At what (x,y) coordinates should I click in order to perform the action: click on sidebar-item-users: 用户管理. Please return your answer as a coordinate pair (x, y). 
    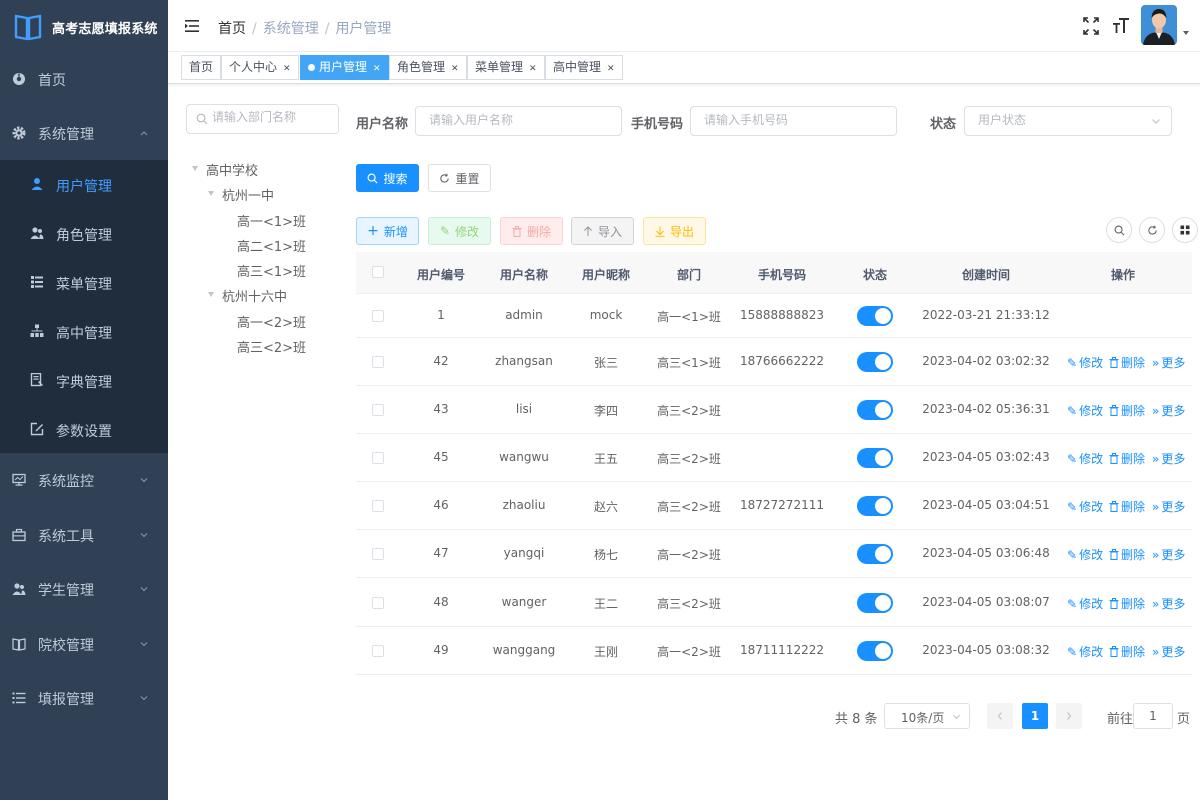
    Looking at the image, I should click on (84, 184).